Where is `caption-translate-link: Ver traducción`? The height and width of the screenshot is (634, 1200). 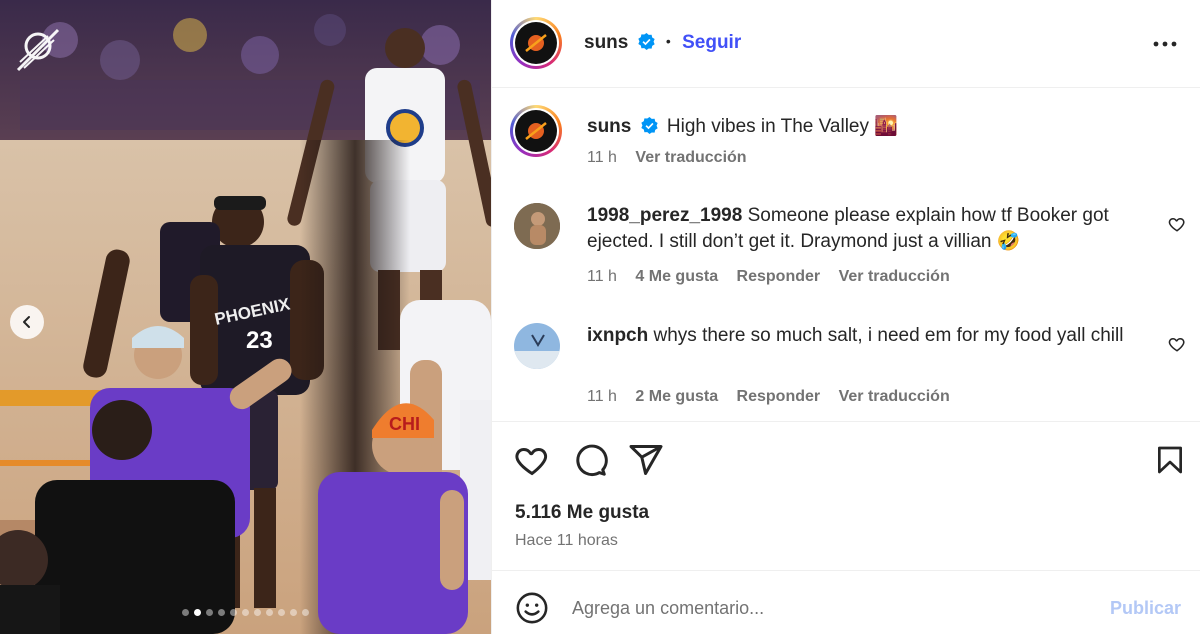
caption-translate-link: Ver traducción is located at coordinates (690, 157).